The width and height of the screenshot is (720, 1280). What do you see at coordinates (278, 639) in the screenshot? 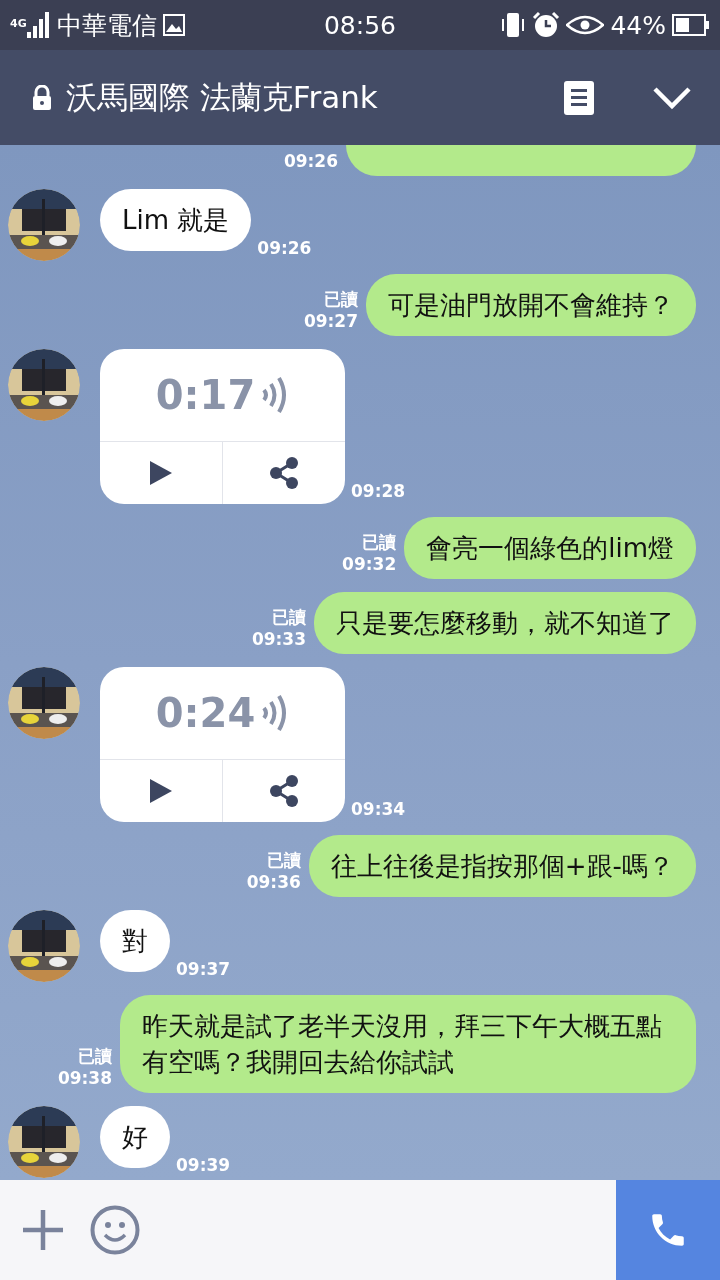
I see `message-time: 09:33` at bounding box center [278, 639].